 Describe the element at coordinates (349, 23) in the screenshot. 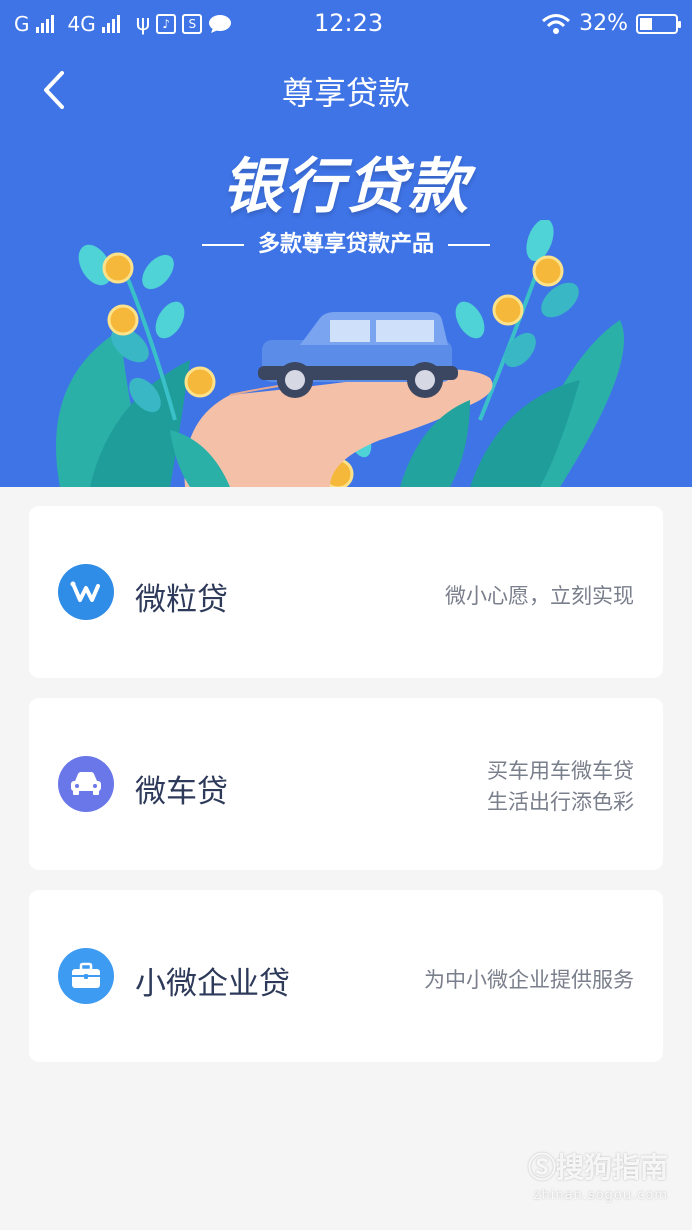

I see `status-time: 12:23` at that location.